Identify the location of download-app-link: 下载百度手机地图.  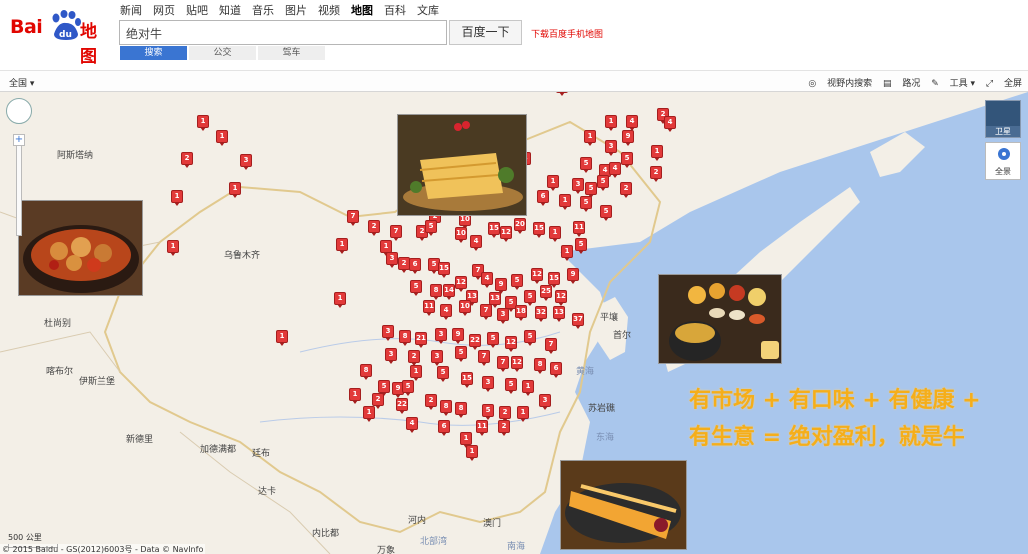
(567, 33).